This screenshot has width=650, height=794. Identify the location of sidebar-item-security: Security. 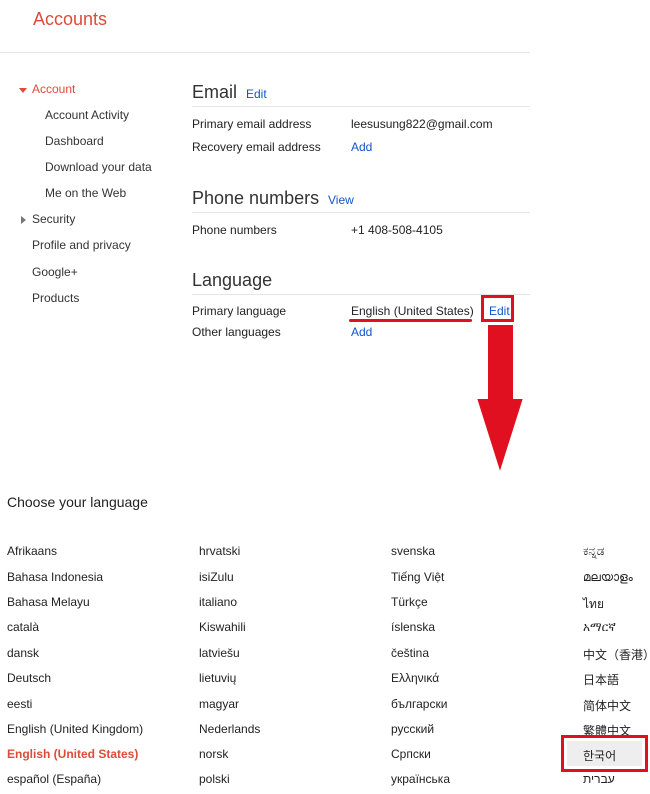
(53, 219).